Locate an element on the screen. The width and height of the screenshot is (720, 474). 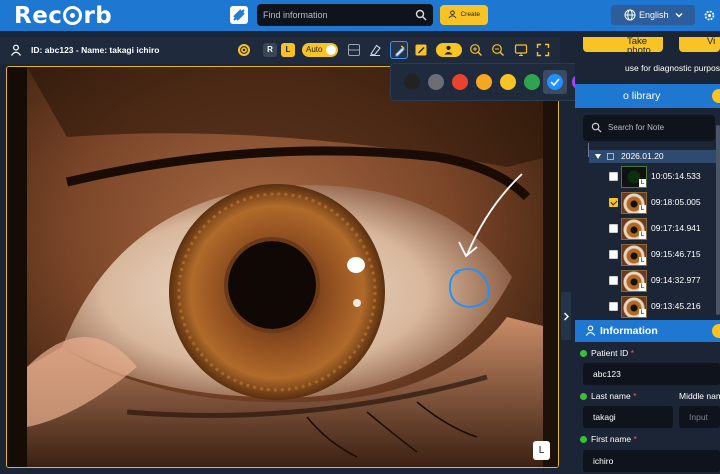
first-name-label: First name * is located at coordinates (608, 439).